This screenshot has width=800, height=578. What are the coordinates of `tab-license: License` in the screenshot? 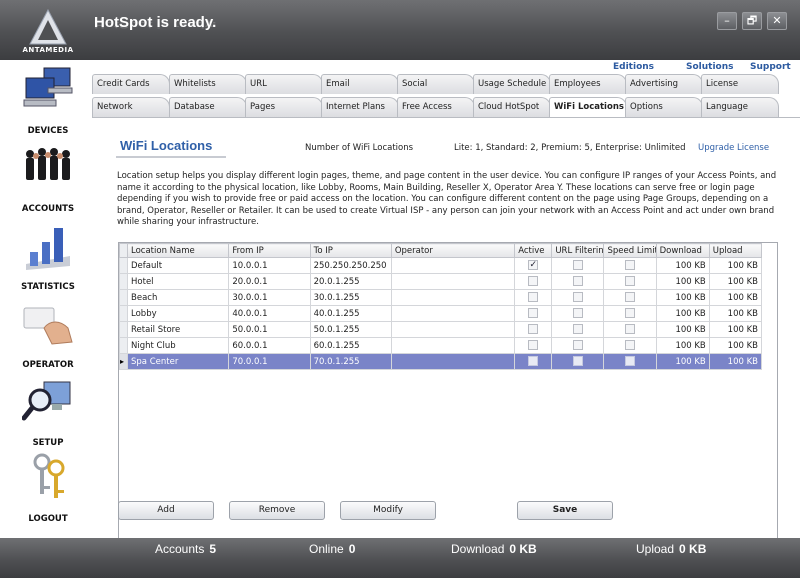 It's located at (740, 84).